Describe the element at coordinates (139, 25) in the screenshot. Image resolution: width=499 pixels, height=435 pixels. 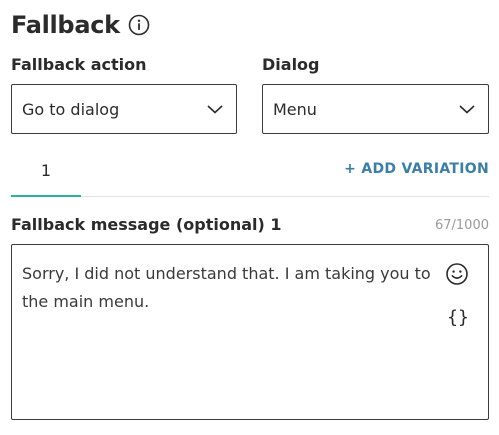
I see `info-icon` at that location.